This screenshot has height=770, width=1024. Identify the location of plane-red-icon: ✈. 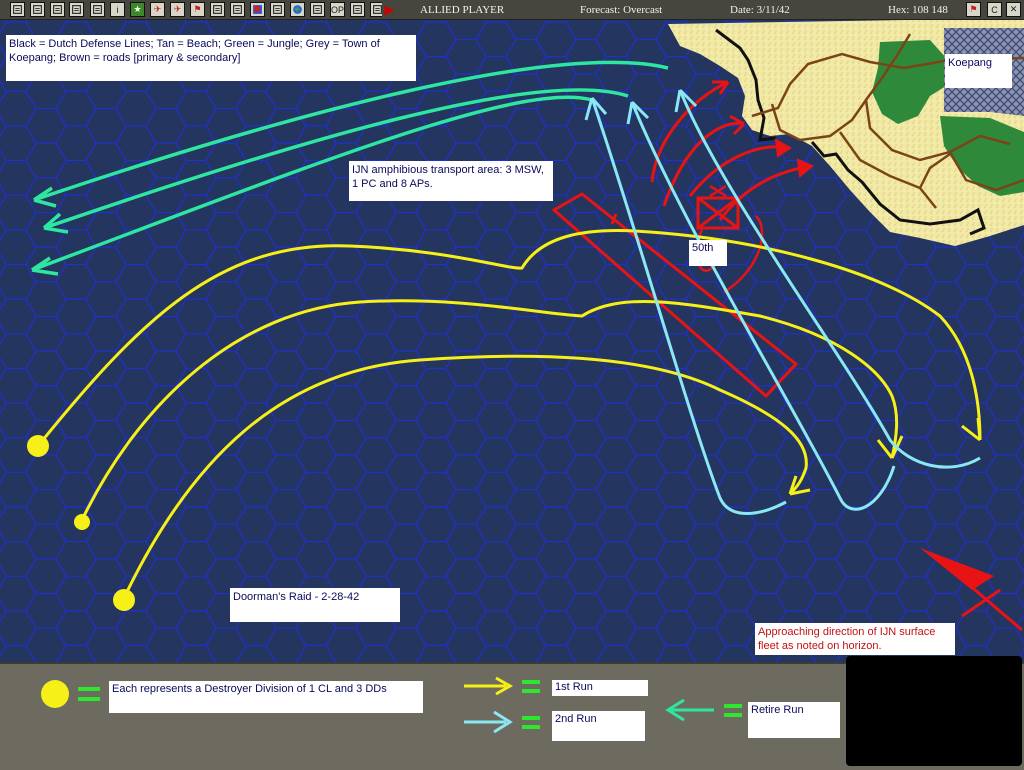
(177, 9).